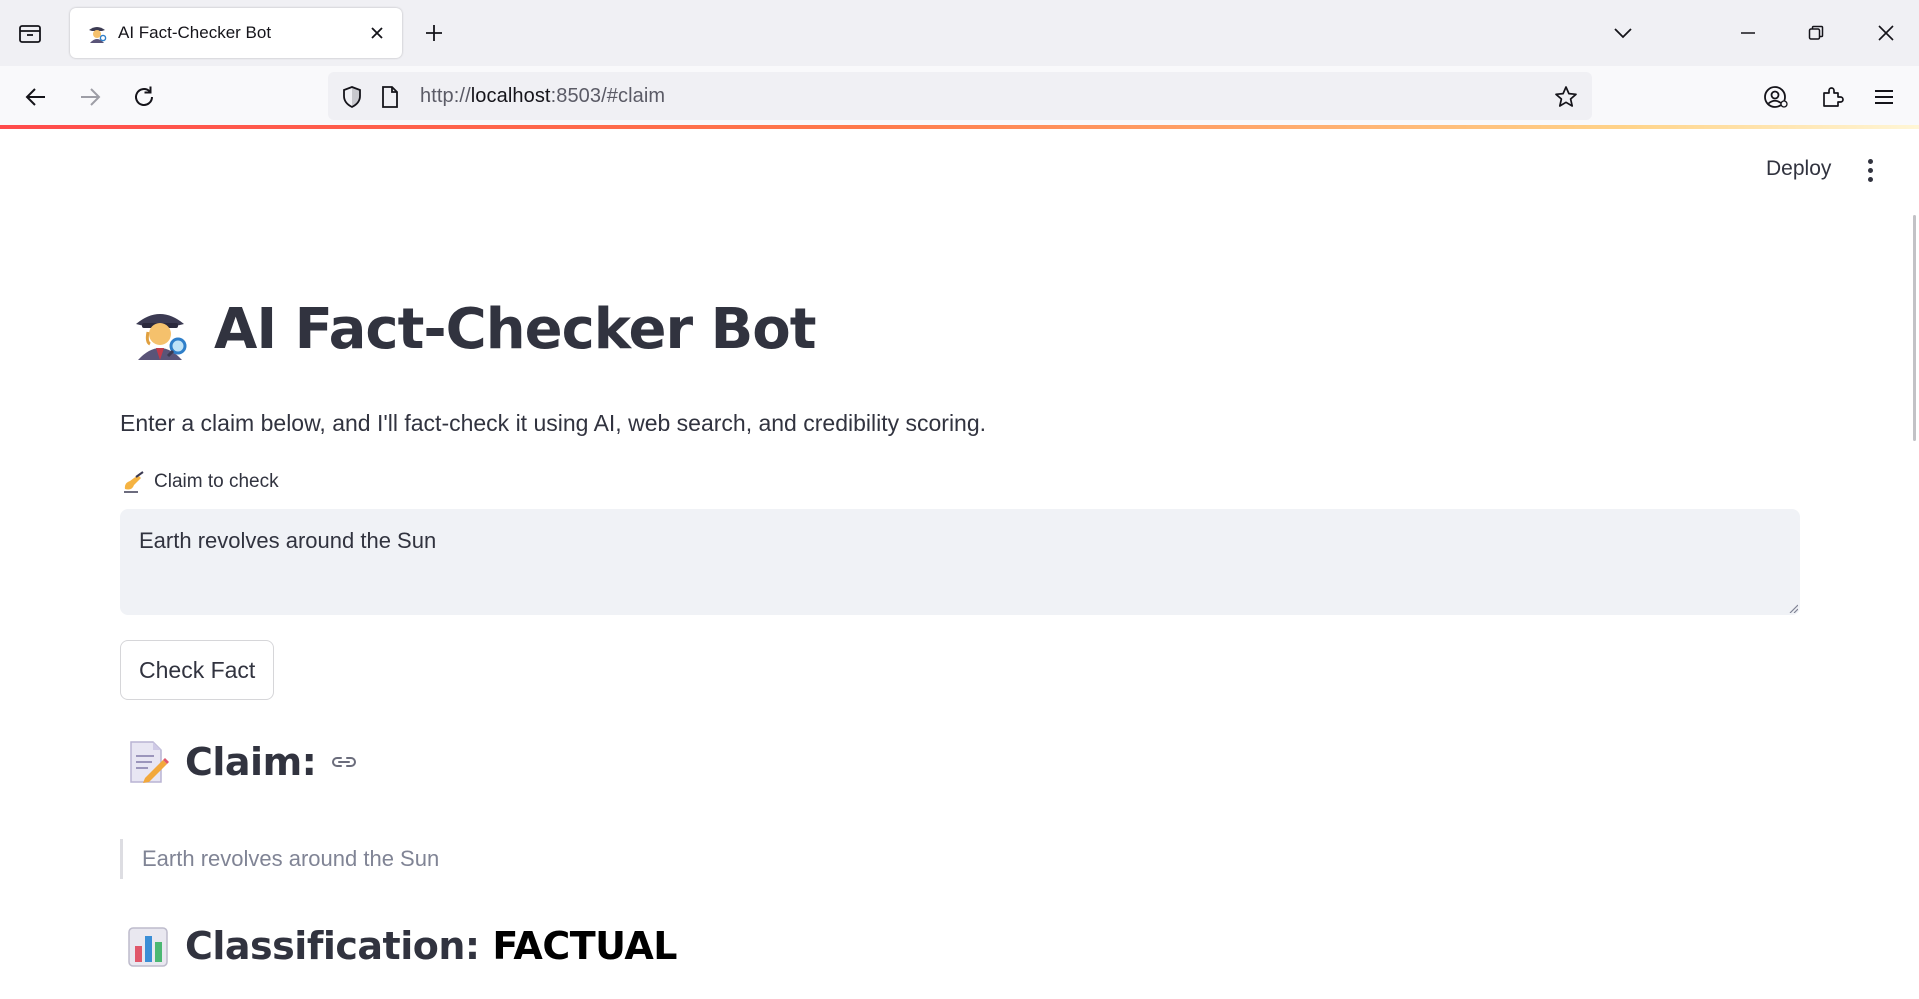 The height and width of the screenshot is (999, 1919). Describe the element at coordinates (584, 946) in the screenshot. I see `classification-value: FACTUAL` at that location.